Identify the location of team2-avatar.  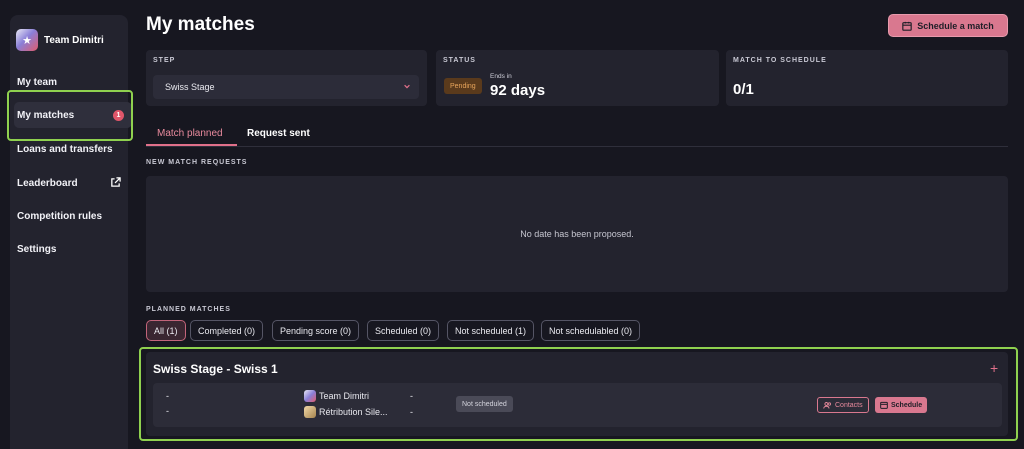
(310, 412).